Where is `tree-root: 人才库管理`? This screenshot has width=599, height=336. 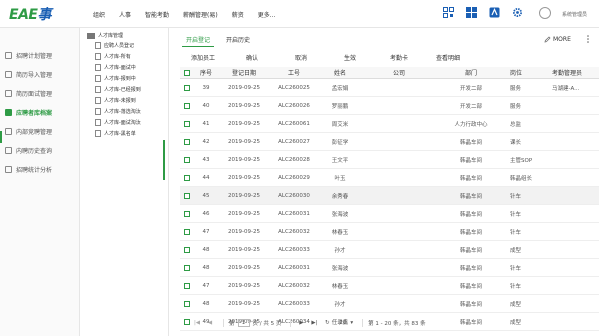
tree-root: 人才库管理 is located at coordinates (105, 35).